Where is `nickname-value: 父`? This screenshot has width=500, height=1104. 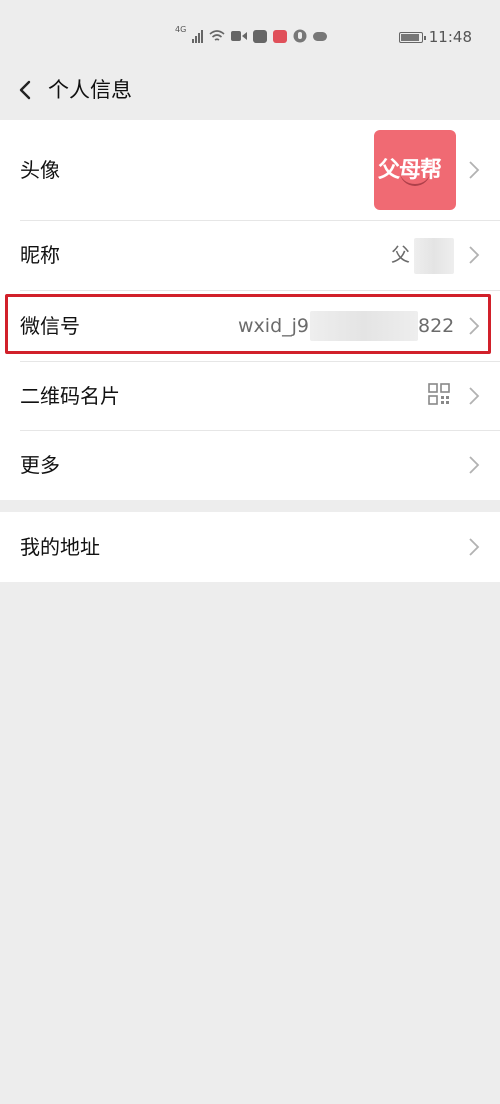
nickname-value: 父 is located at coordinates (401, 255).